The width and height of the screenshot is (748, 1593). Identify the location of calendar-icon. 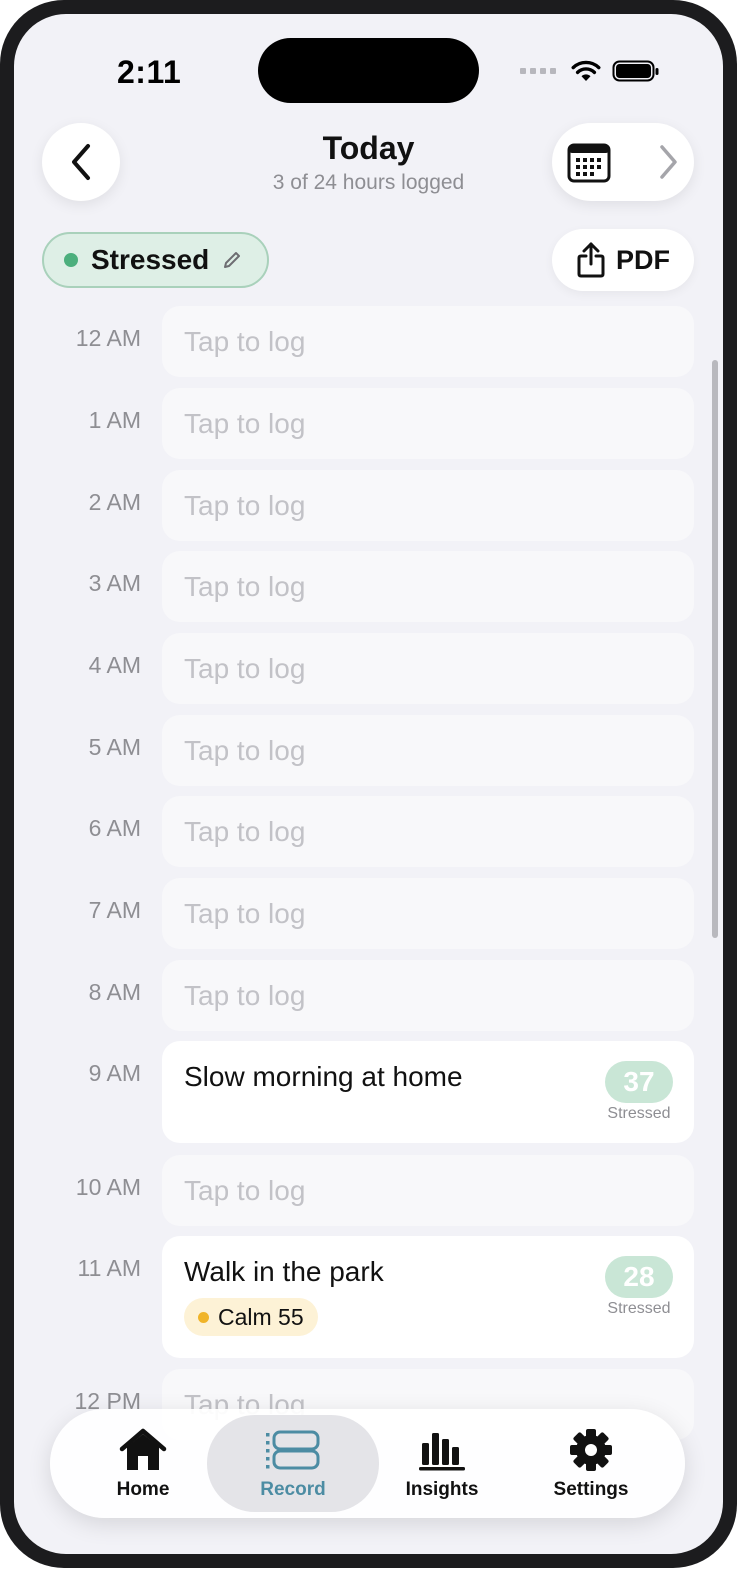
(589, 163).